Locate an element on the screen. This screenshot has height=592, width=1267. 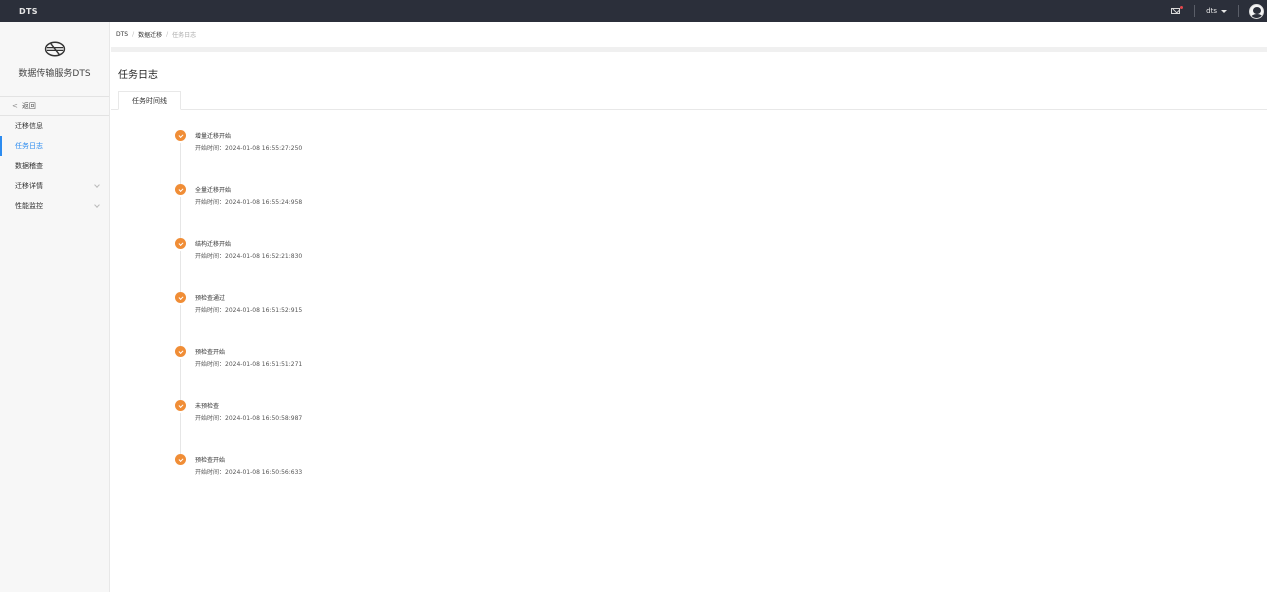
time-value: 2024-01-08 16:50:58:987 is located at coordinates (264, 418).